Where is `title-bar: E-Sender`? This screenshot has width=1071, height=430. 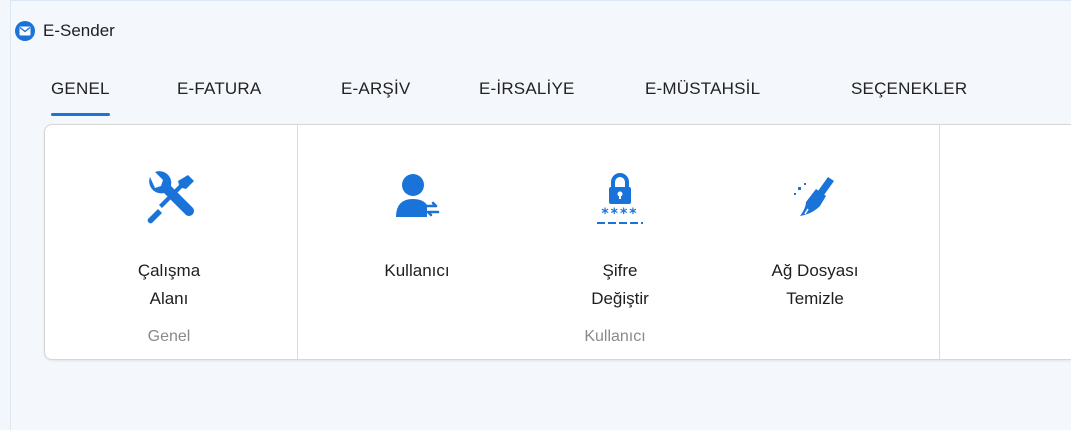
title-bar: E-Sender is located at coordinates (63, 31).